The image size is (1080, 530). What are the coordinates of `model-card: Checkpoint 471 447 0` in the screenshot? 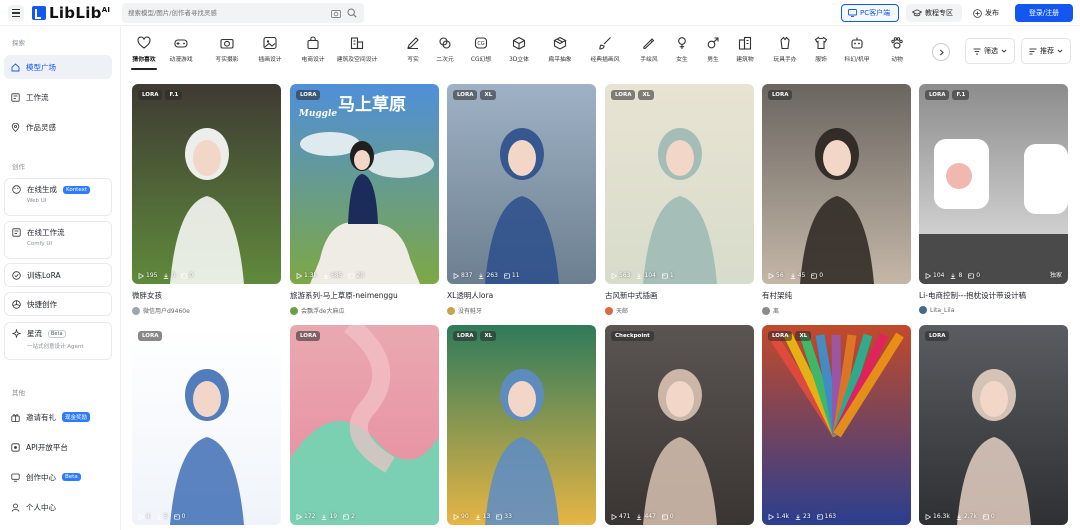 It's located at (679, 425).